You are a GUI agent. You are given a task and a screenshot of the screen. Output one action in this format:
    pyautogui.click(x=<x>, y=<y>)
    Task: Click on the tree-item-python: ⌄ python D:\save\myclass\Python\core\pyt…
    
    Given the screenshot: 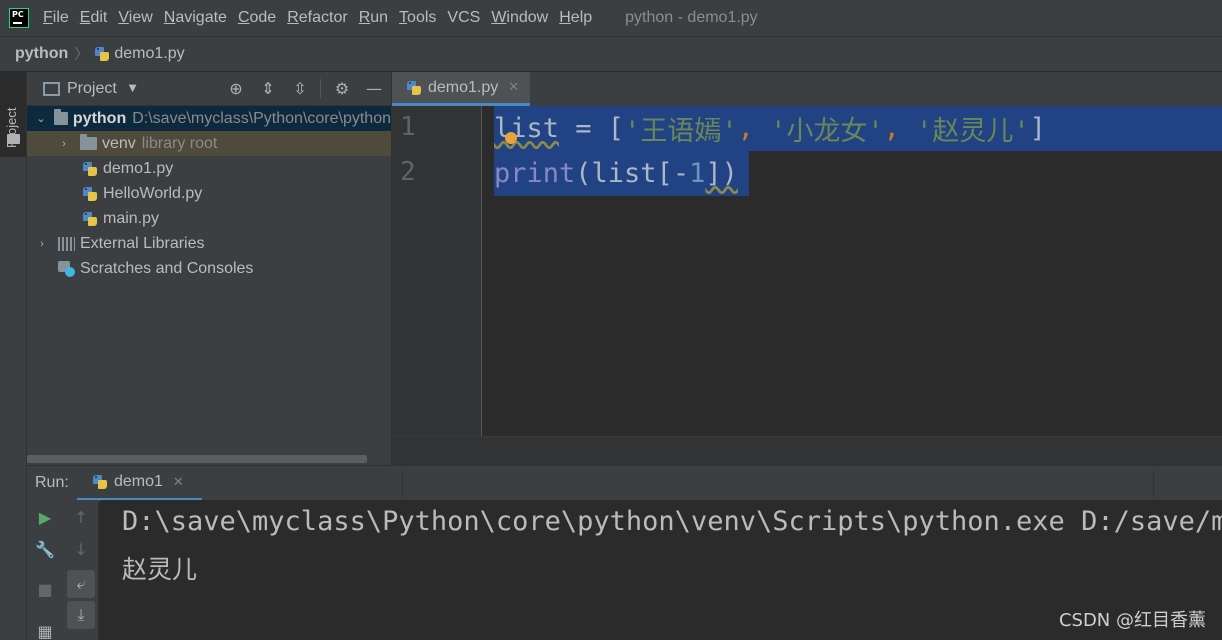 What is the action you would take?
    pyautogui.click(x=209, y=118)
    